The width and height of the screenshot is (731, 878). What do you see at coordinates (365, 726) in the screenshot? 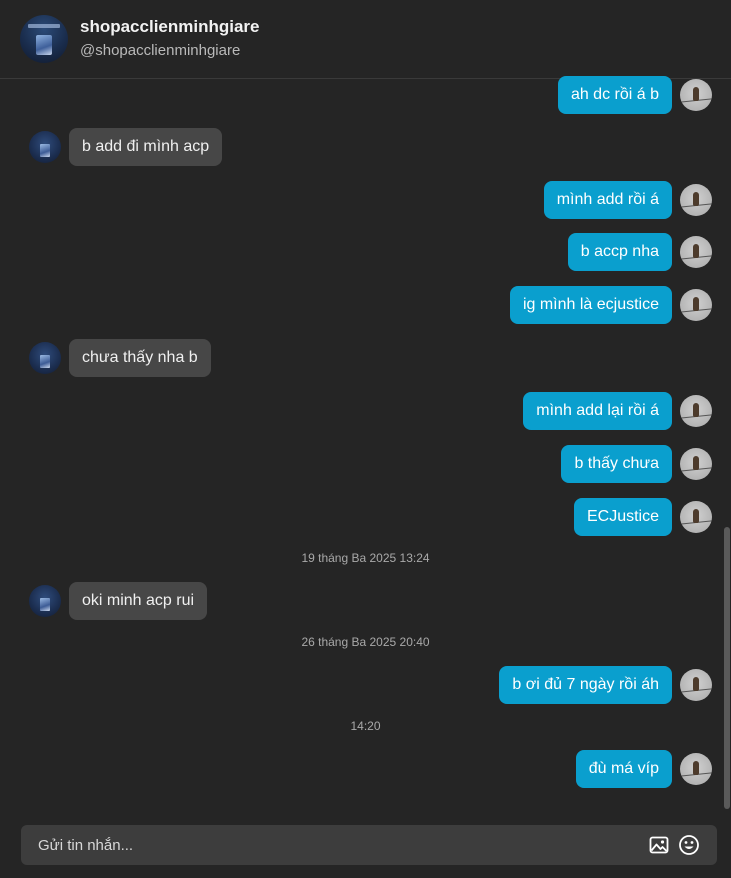
I see `message-timestamp: 14:20` at bounding box center [365, 726].